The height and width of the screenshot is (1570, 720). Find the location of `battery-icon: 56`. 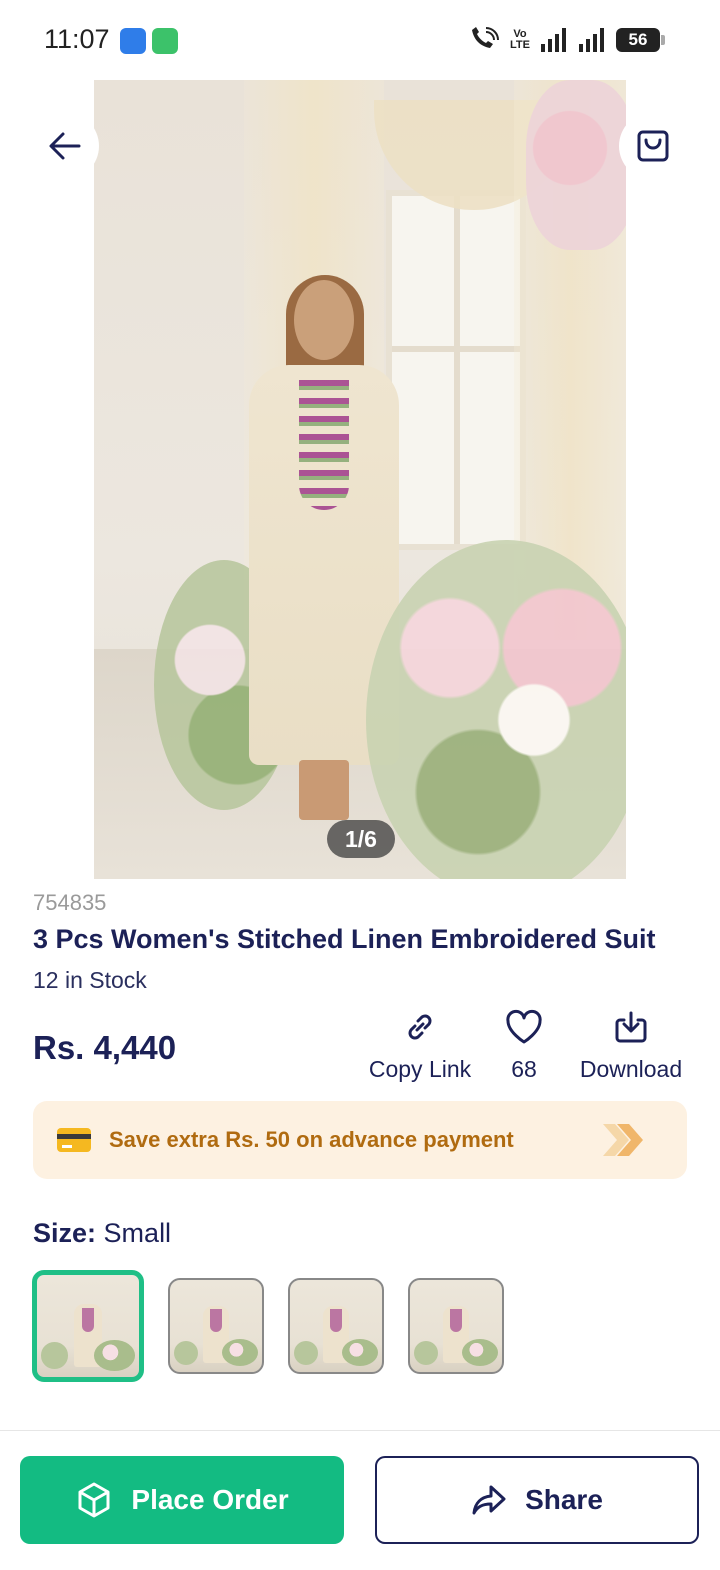

battery-icon: 56 is located at coordinates (640, 40).